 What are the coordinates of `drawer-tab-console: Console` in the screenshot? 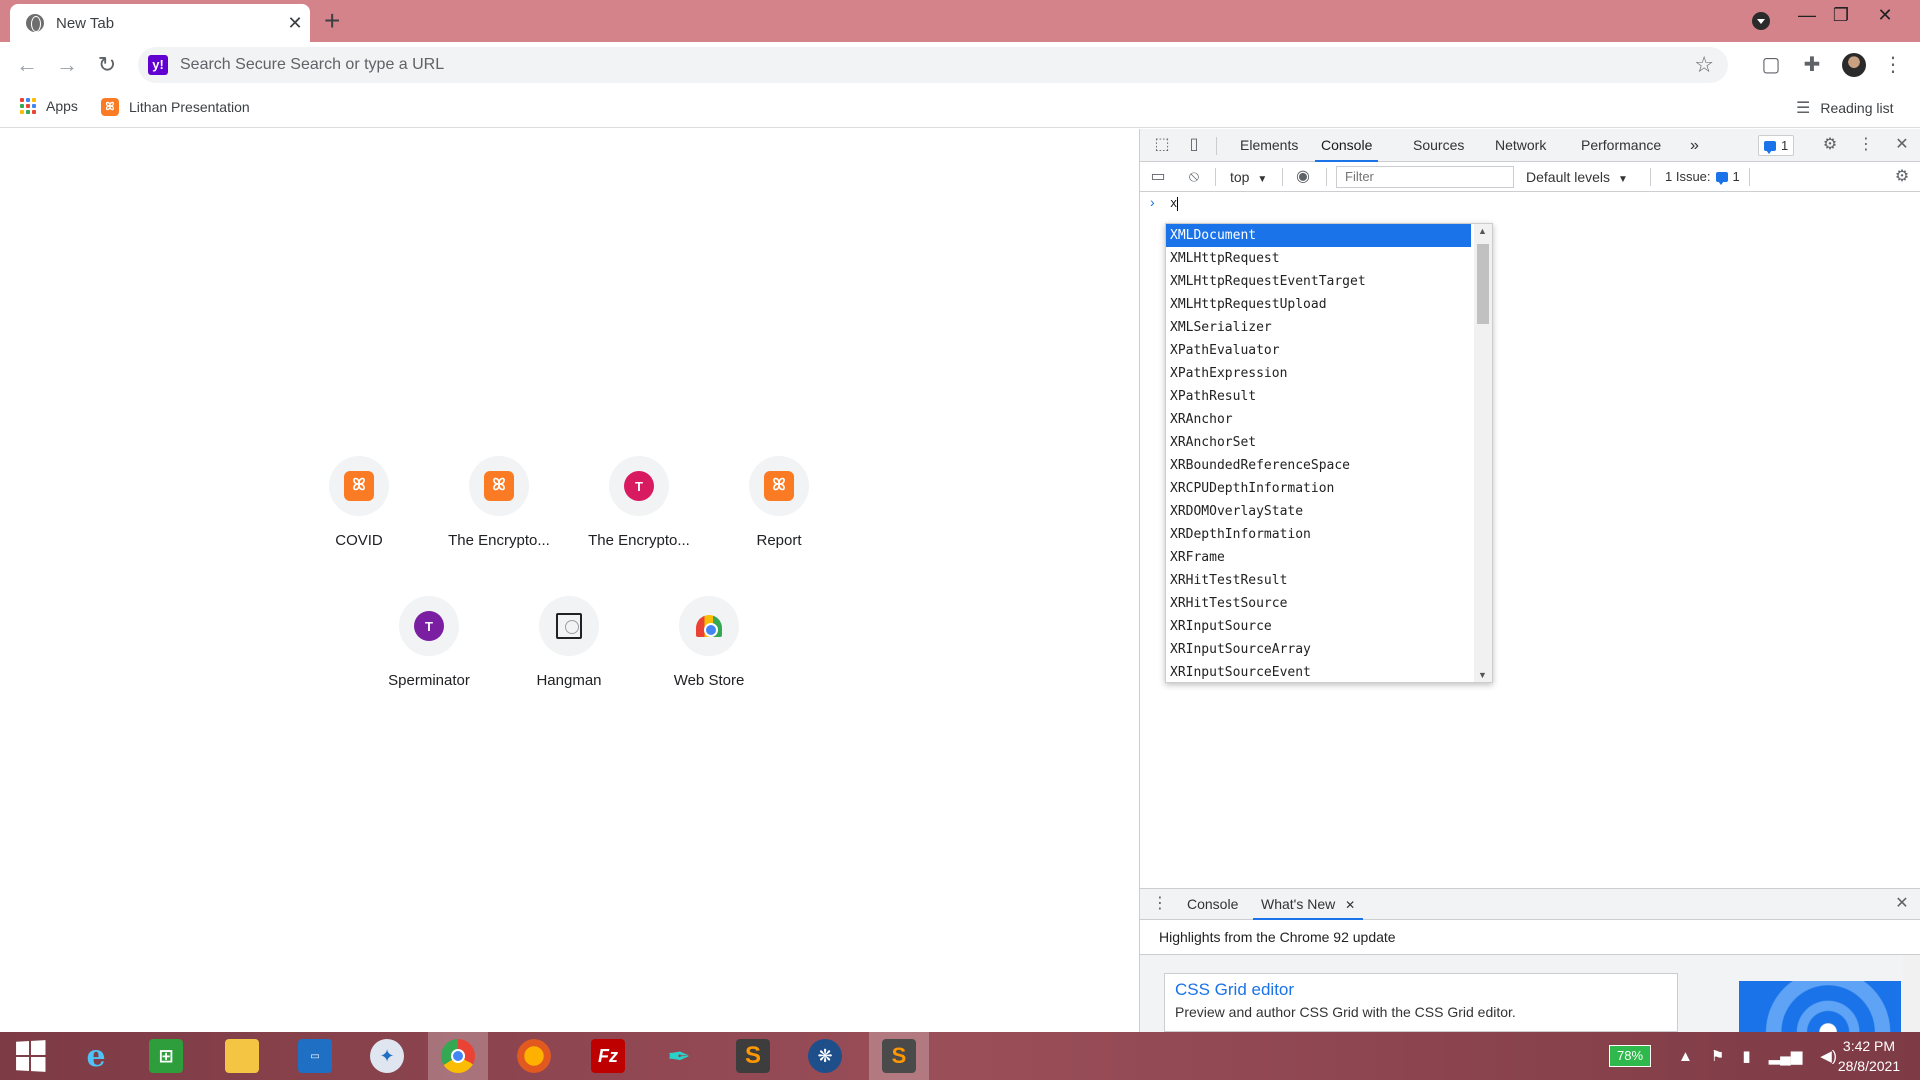 It's located at (1212, 904).